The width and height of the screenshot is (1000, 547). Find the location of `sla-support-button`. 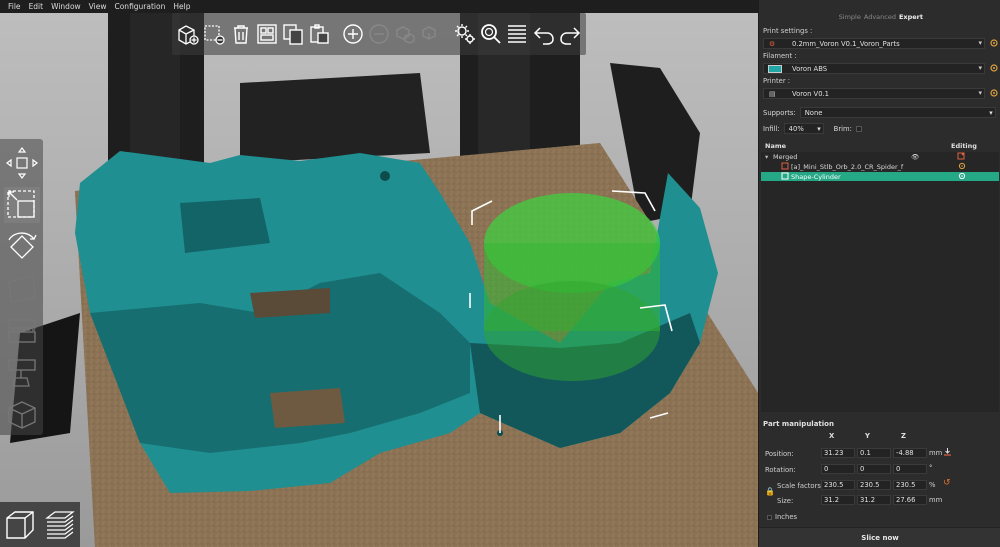

sla-support-button is located at coordinates (22, 415).